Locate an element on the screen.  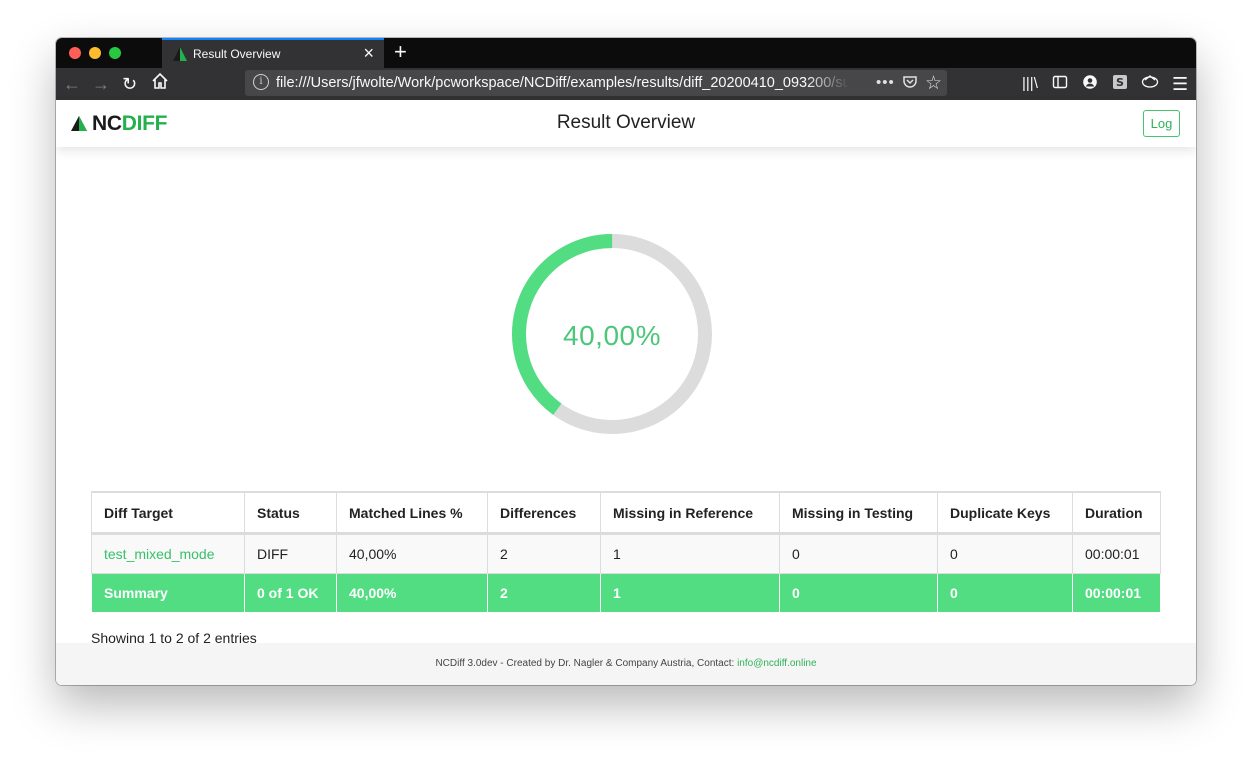
forward-icon: → is located at coordinates (101, 84).